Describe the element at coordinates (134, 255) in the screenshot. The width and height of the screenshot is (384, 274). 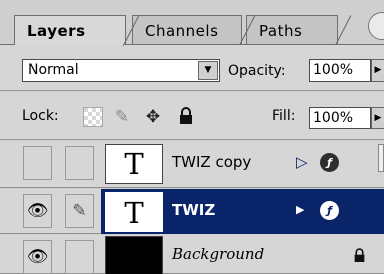
I see `layer-thumbnail` at that location.